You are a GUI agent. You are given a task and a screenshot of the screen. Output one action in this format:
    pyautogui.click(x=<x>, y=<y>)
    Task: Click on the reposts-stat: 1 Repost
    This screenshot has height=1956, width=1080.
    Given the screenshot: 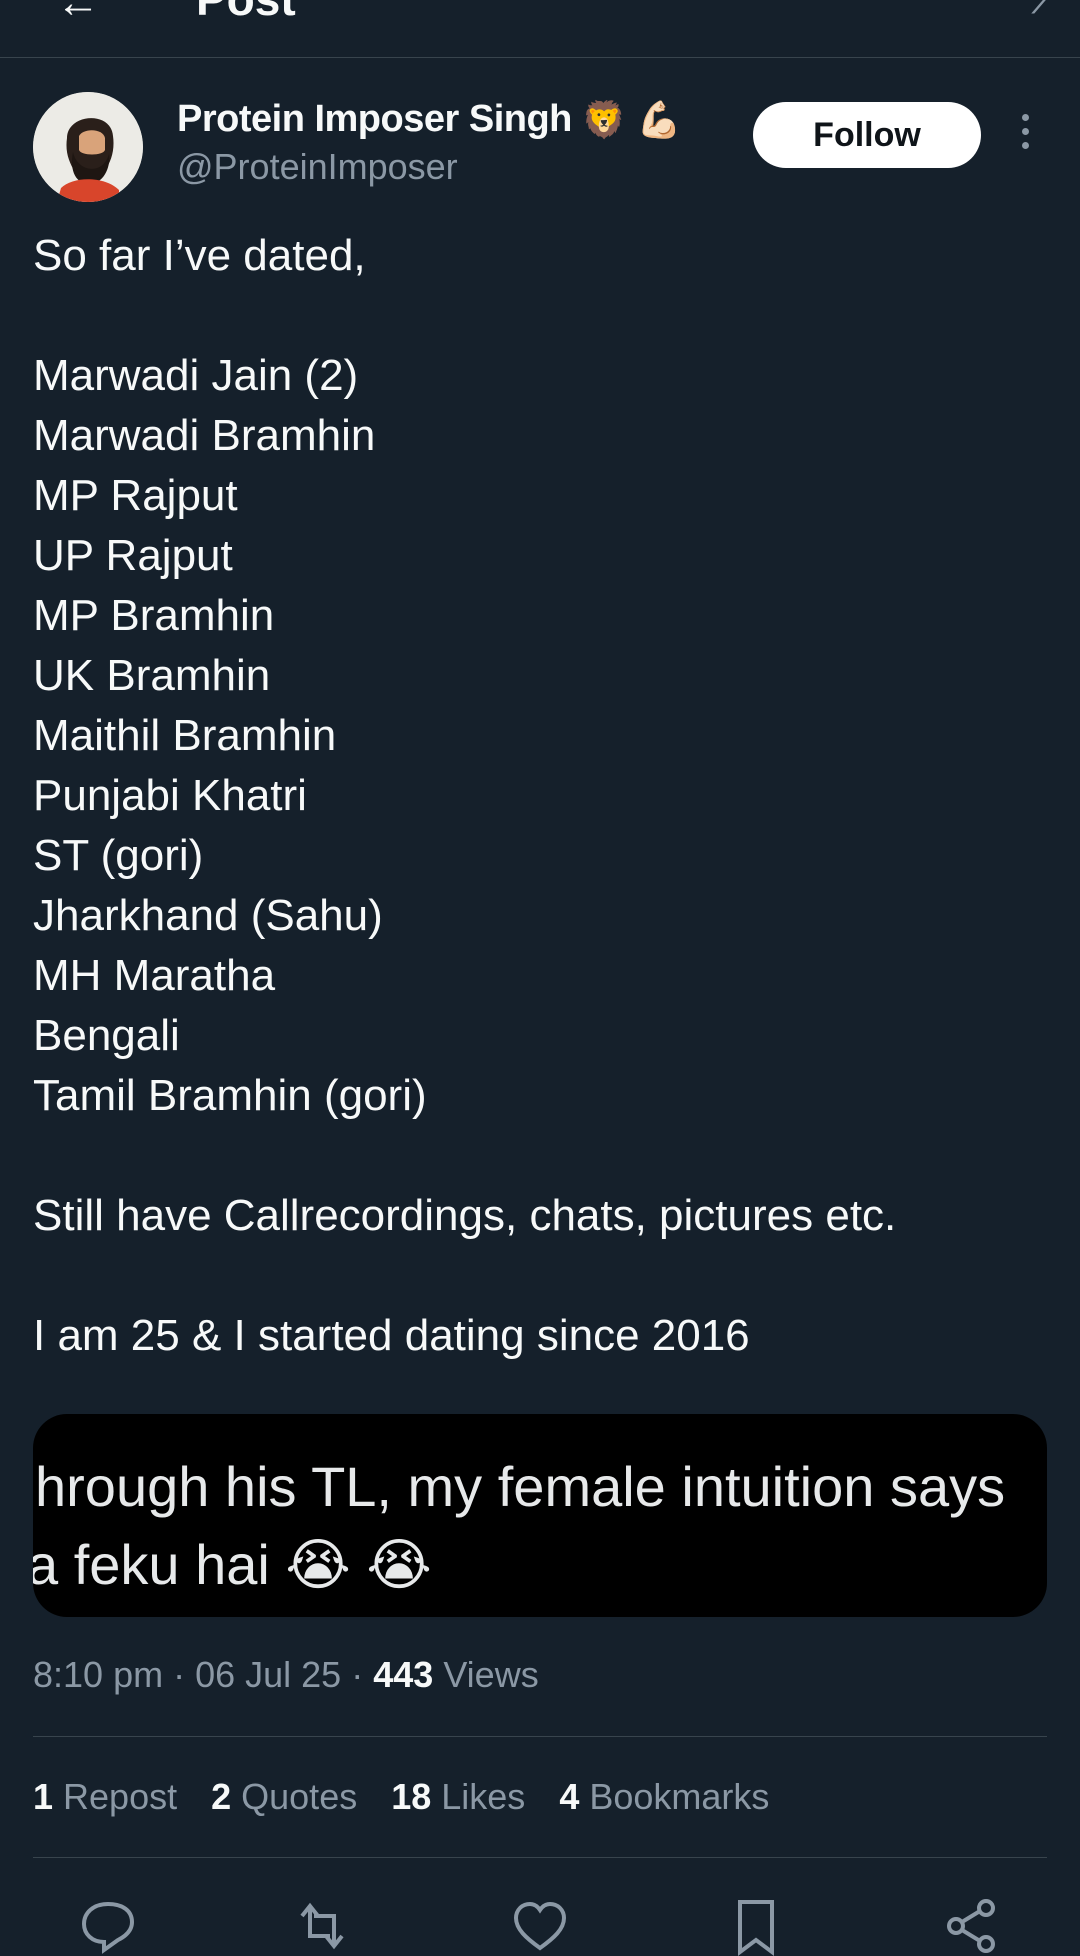 What is the action you would take?
    pyautogui.click(x=105, y=1797)
    